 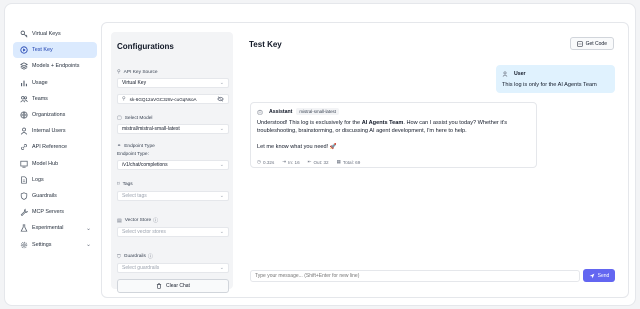 What do you see at coordinates (173, 232) in the screenshot?
I see `vector-store-select: Select vector stores ⌄` at bounding box center [173, 232].